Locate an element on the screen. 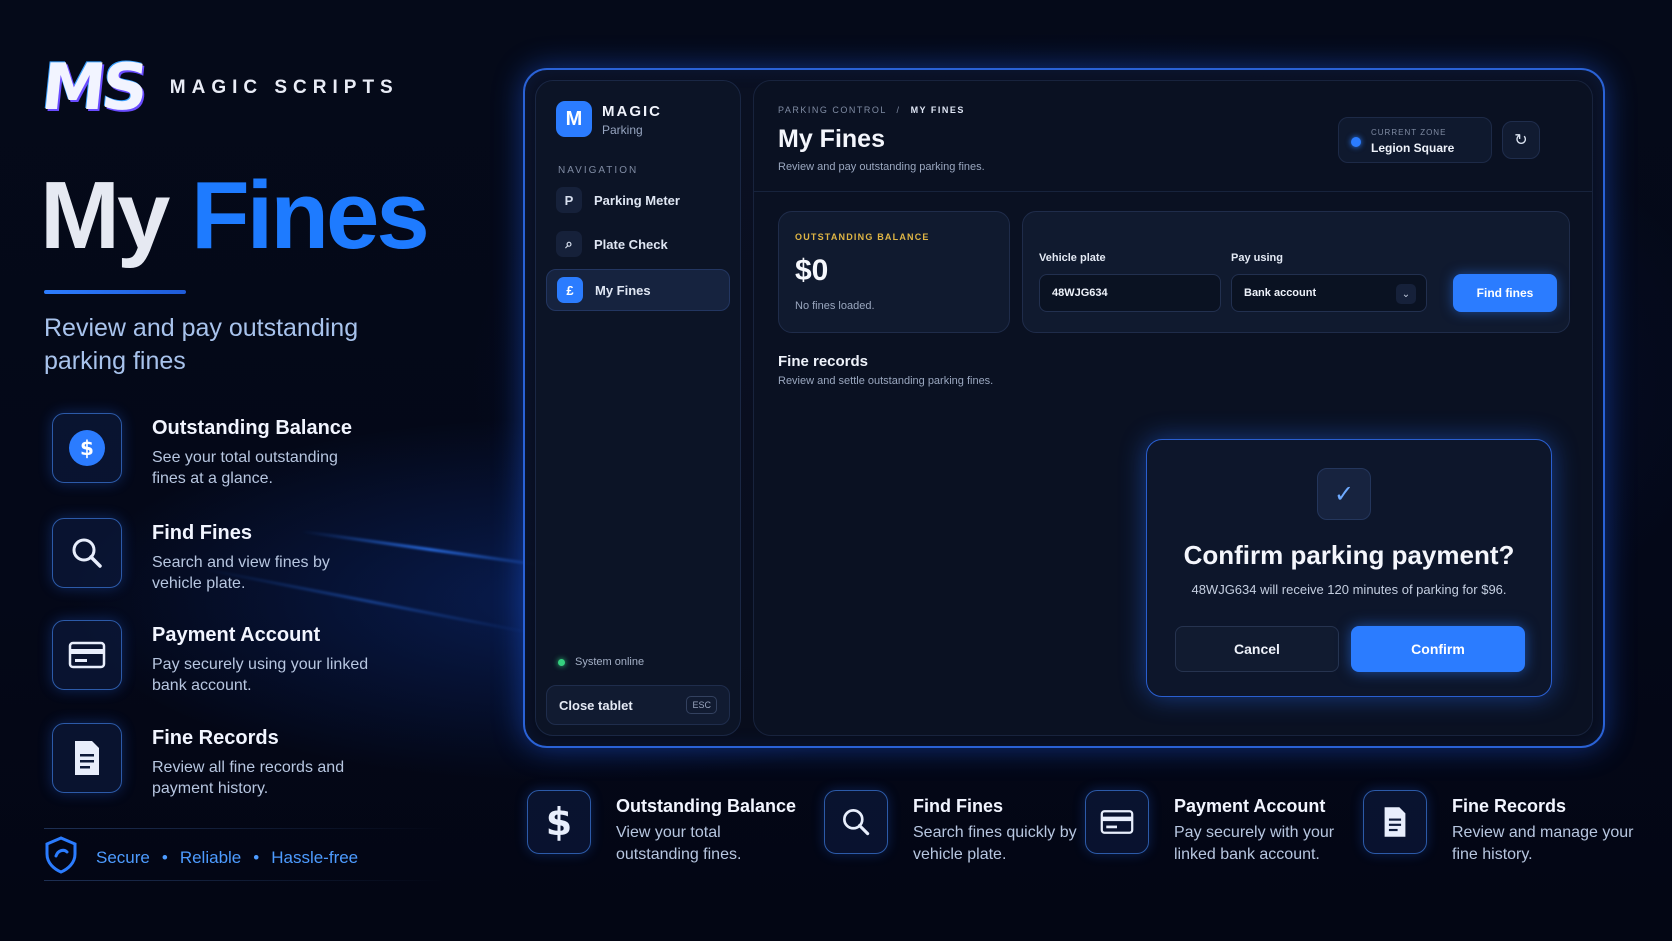  plate-label: Vehicle plate is located at coordinates (1072, 258).